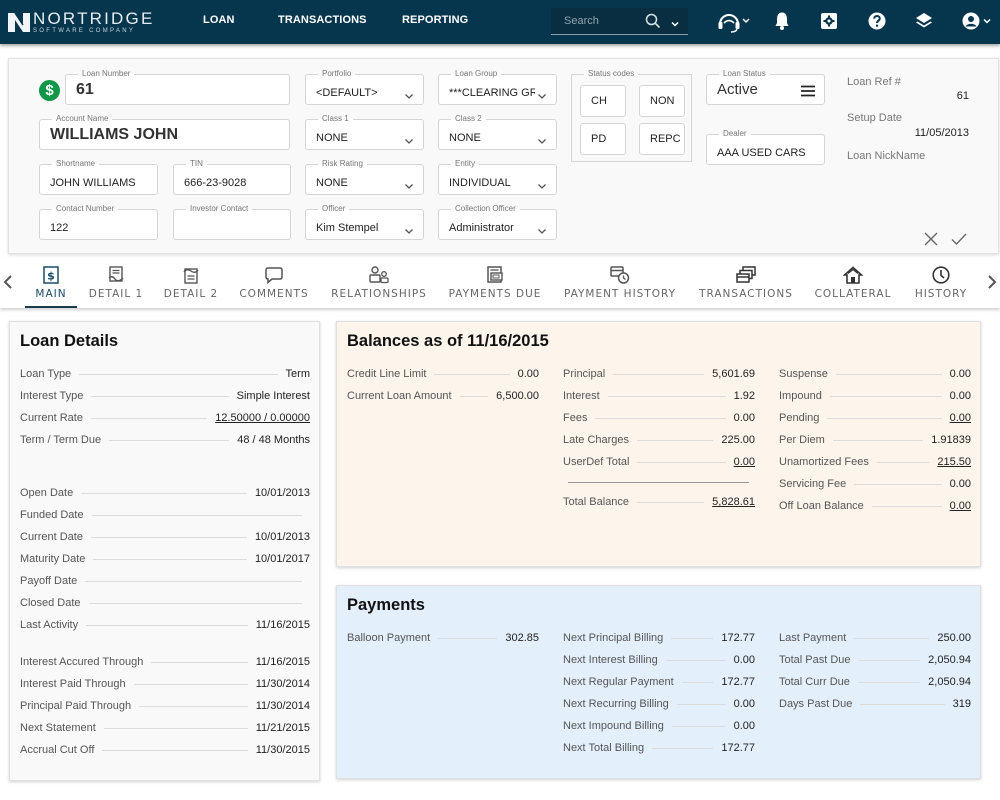 Image resolution: width=1000 pixels, height=800 pixels. What do you see at coordinates (347, 93) in the screenshot?
I see `portfolio-value: <DEFAULT>` at bounding box center [347, 93].